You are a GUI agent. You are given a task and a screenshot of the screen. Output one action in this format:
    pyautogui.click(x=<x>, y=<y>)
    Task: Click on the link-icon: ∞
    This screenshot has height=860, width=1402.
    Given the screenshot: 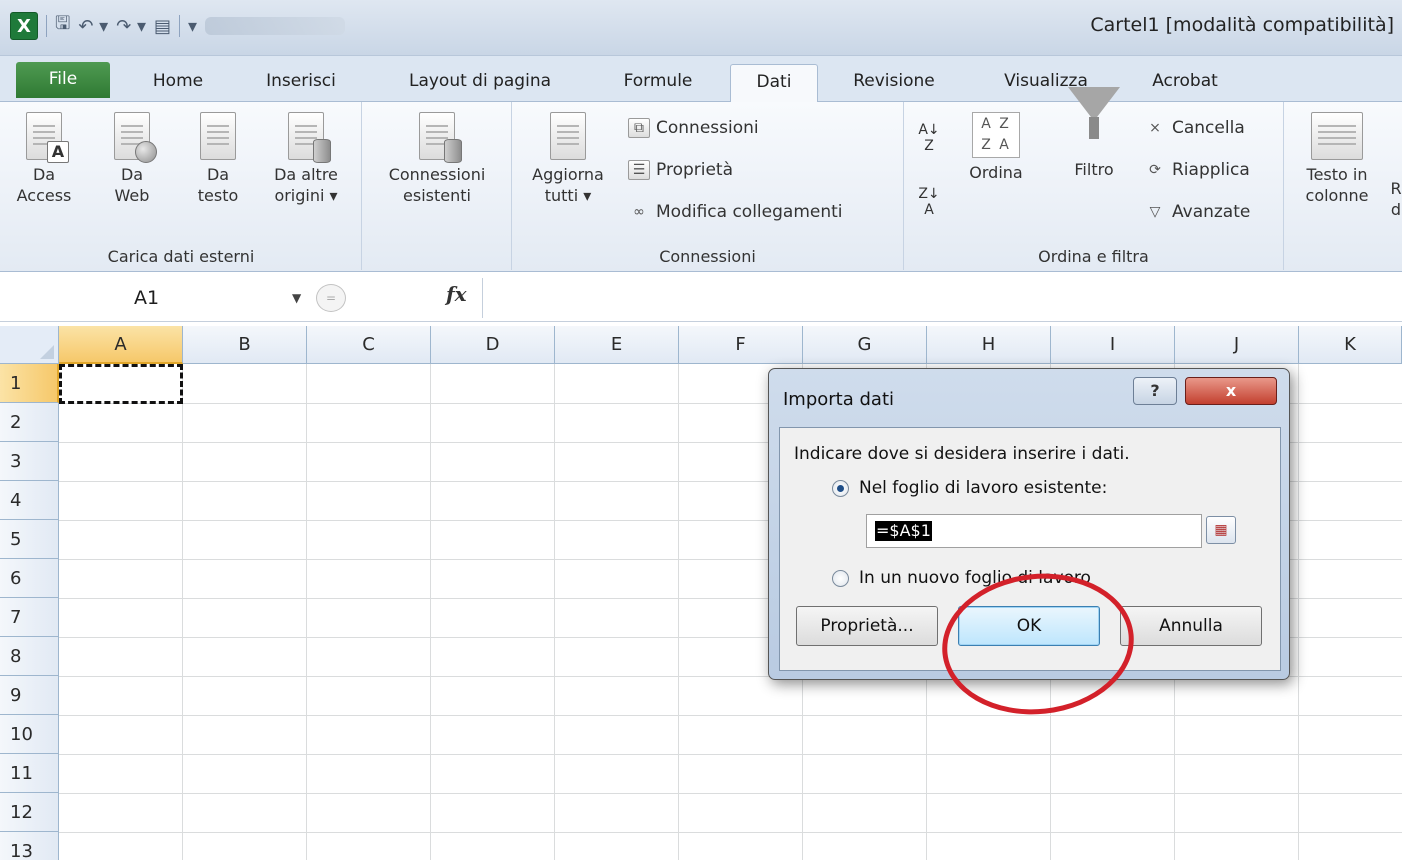 What is the action you would take?
    pyautogui.click(x=639, y=212)
    